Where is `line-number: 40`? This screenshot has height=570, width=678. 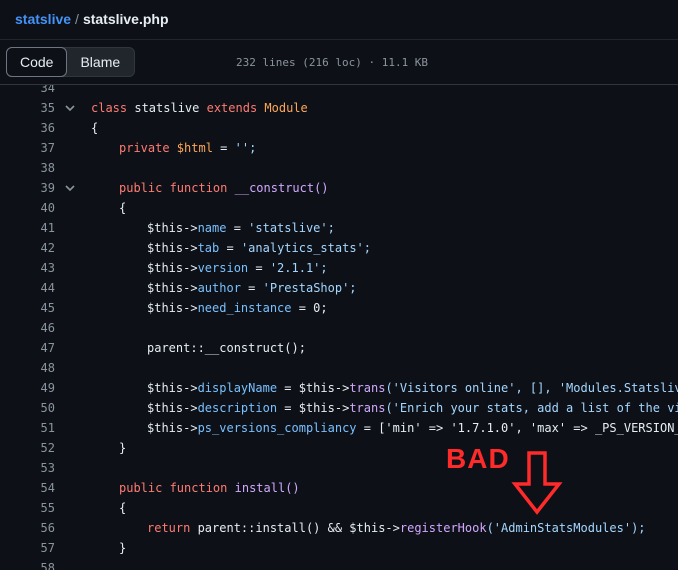
line-number: 40 is located at coordinates (27, 208).